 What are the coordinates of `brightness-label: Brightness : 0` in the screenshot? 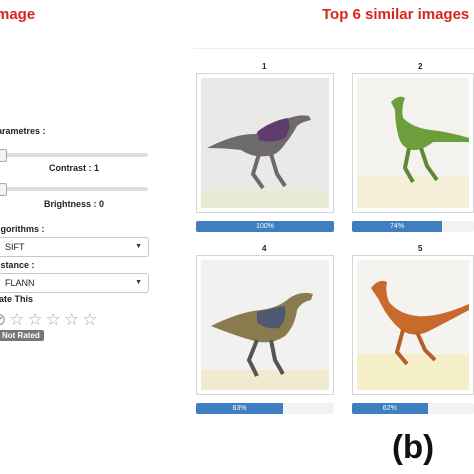 It's located at (74, 204).